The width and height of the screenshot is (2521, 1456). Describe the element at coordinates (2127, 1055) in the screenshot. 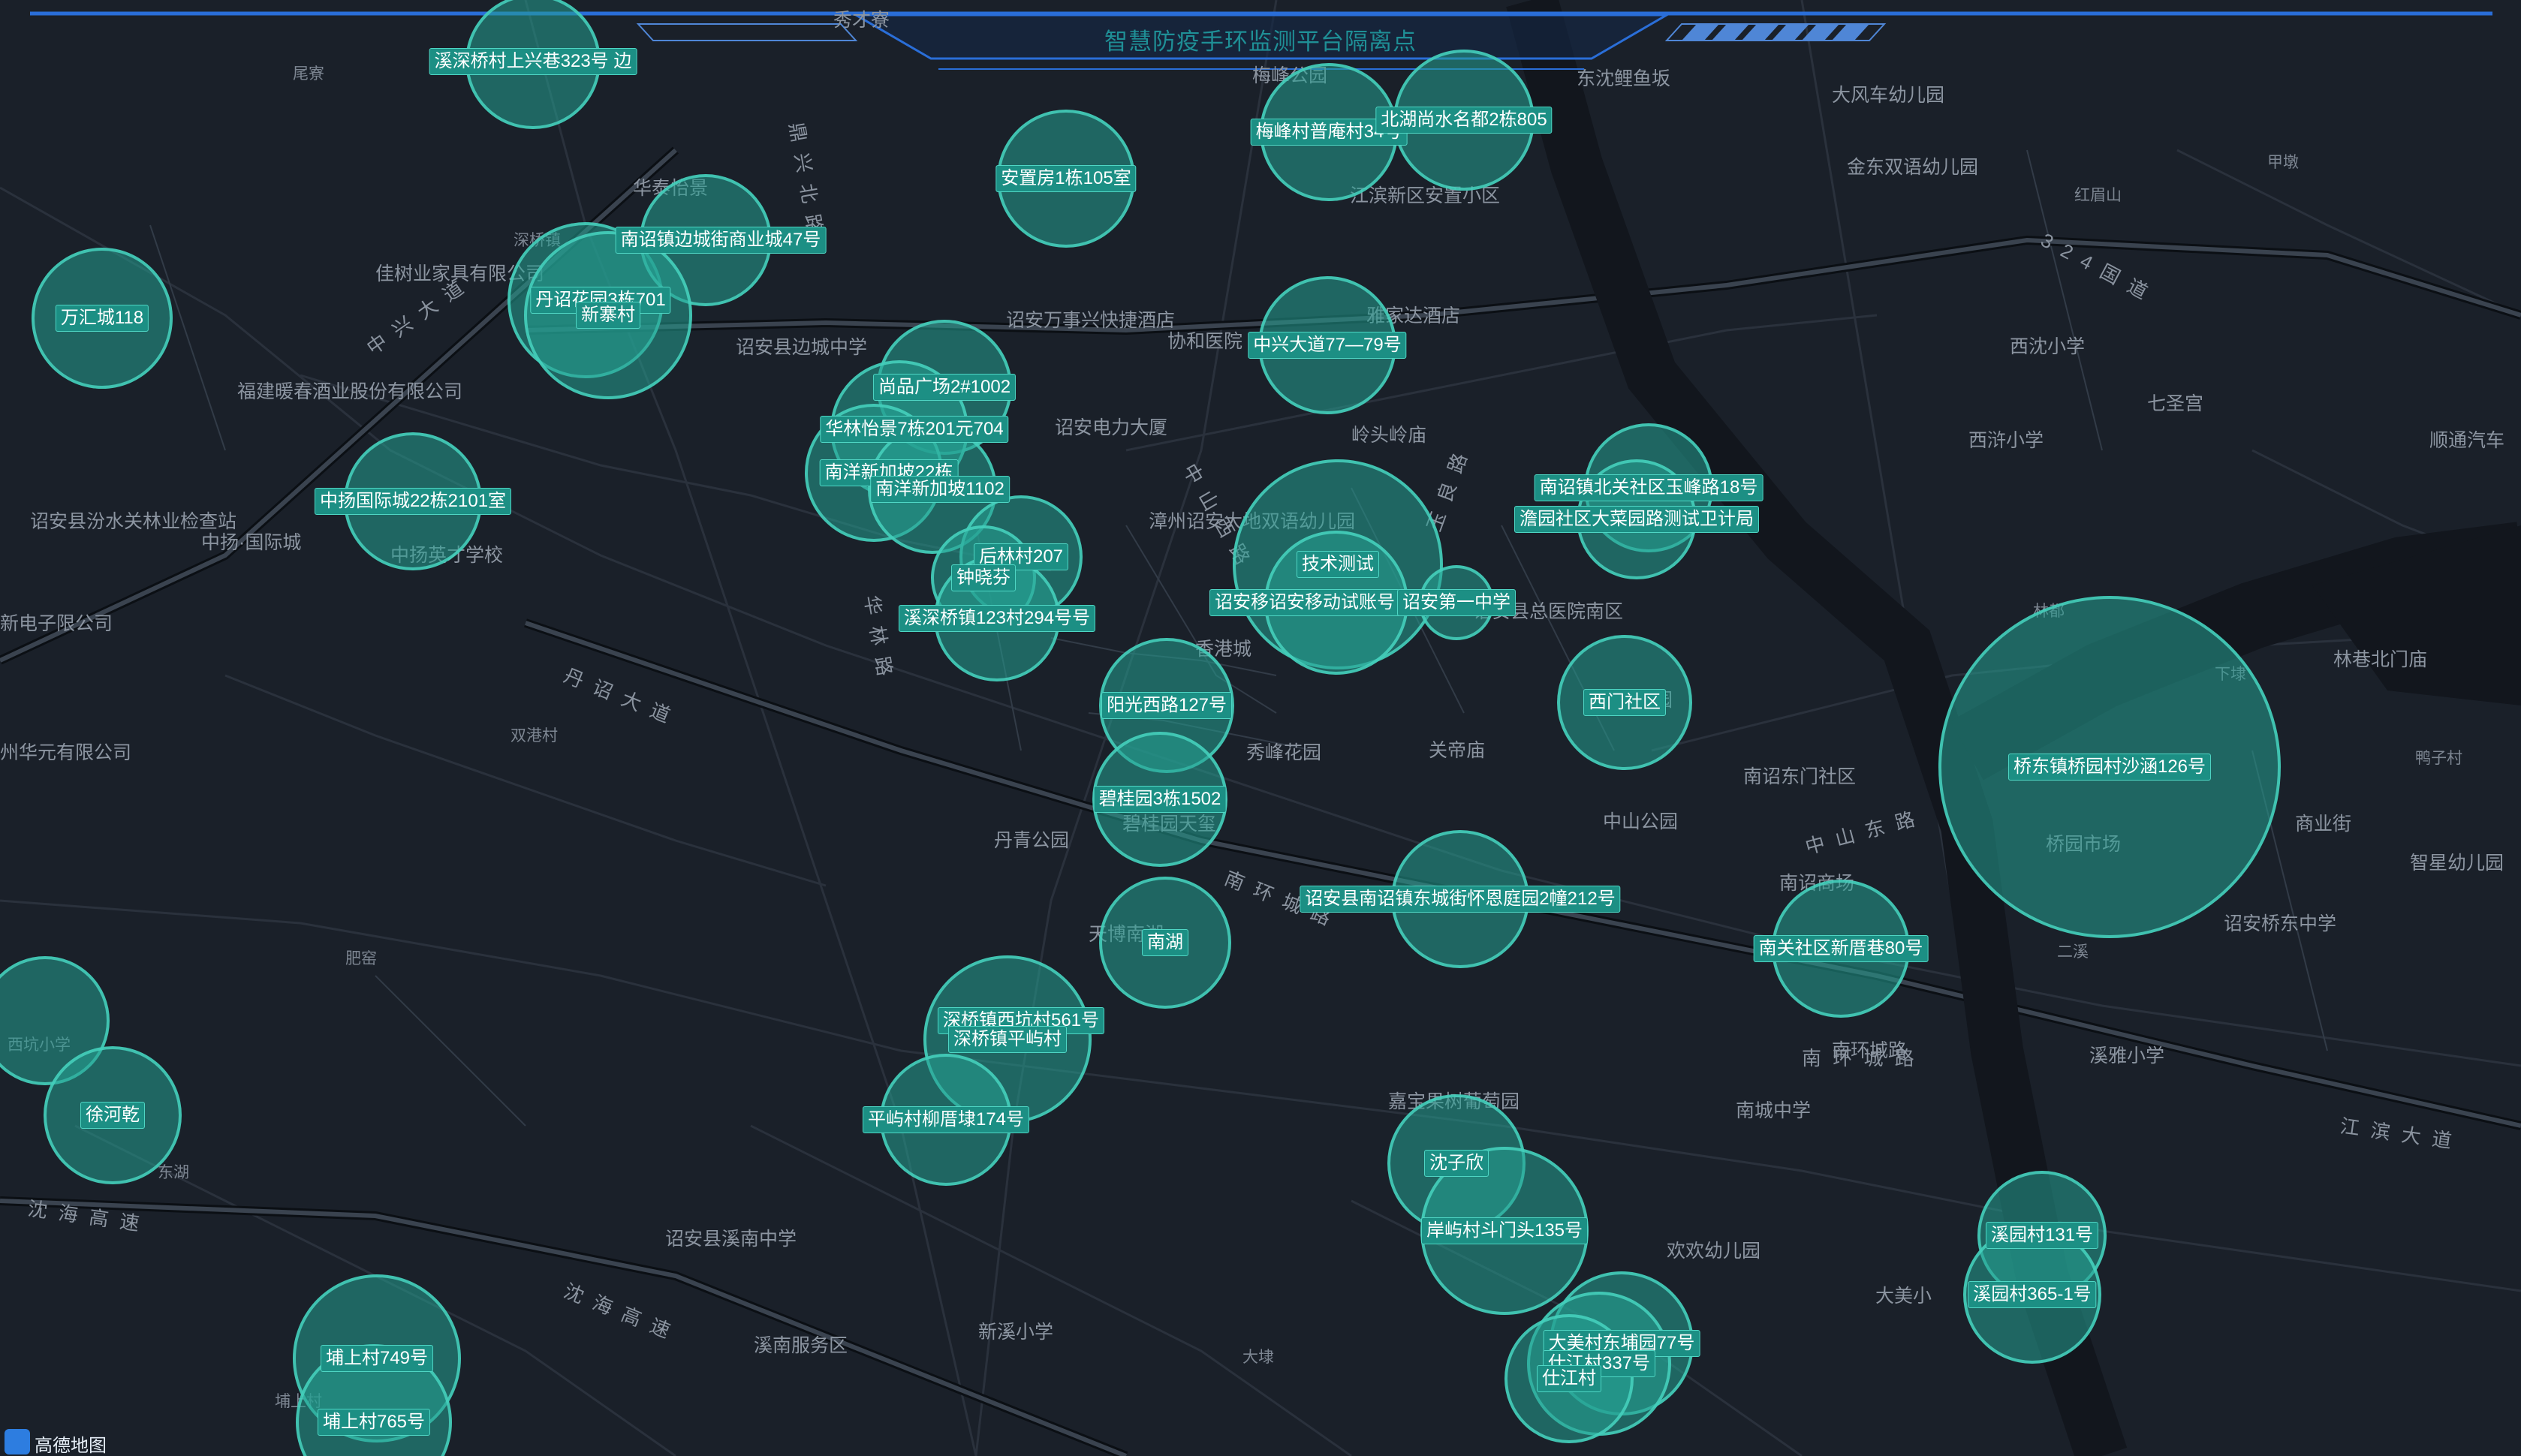

I see `place-label: 溪雅小学` at that location.